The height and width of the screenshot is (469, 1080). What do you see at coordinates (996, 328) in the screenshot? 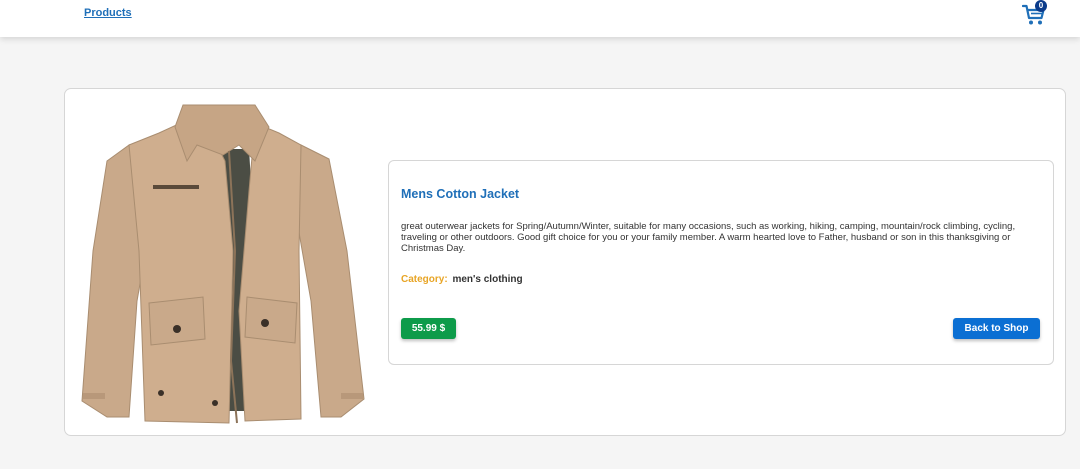
I see `back-to-shop-button: Back to Shop` at bounding box center [996, 328].